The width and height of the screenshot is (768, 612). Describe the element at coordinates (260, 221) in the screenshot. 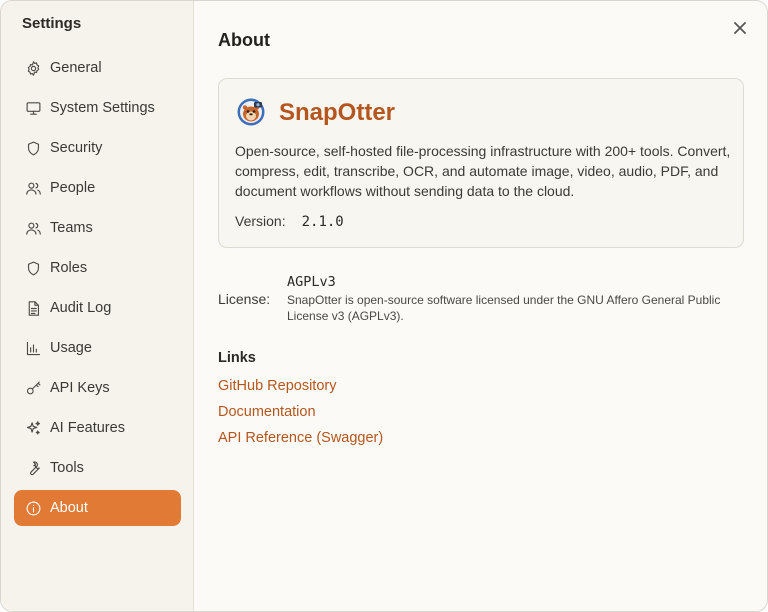

I see `version-label: Version:` at that location.